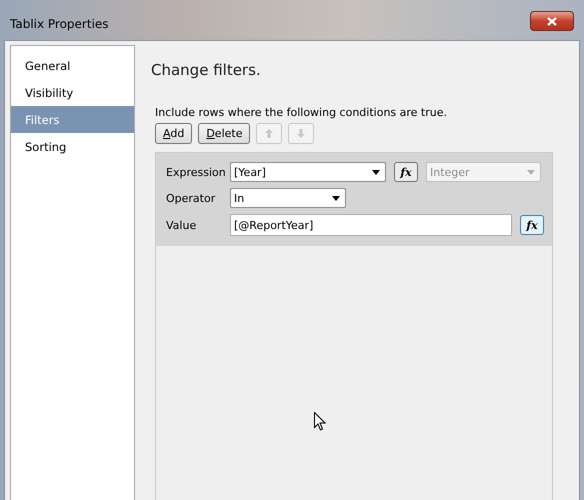  I want to click on close-icon, so click(552, 21).